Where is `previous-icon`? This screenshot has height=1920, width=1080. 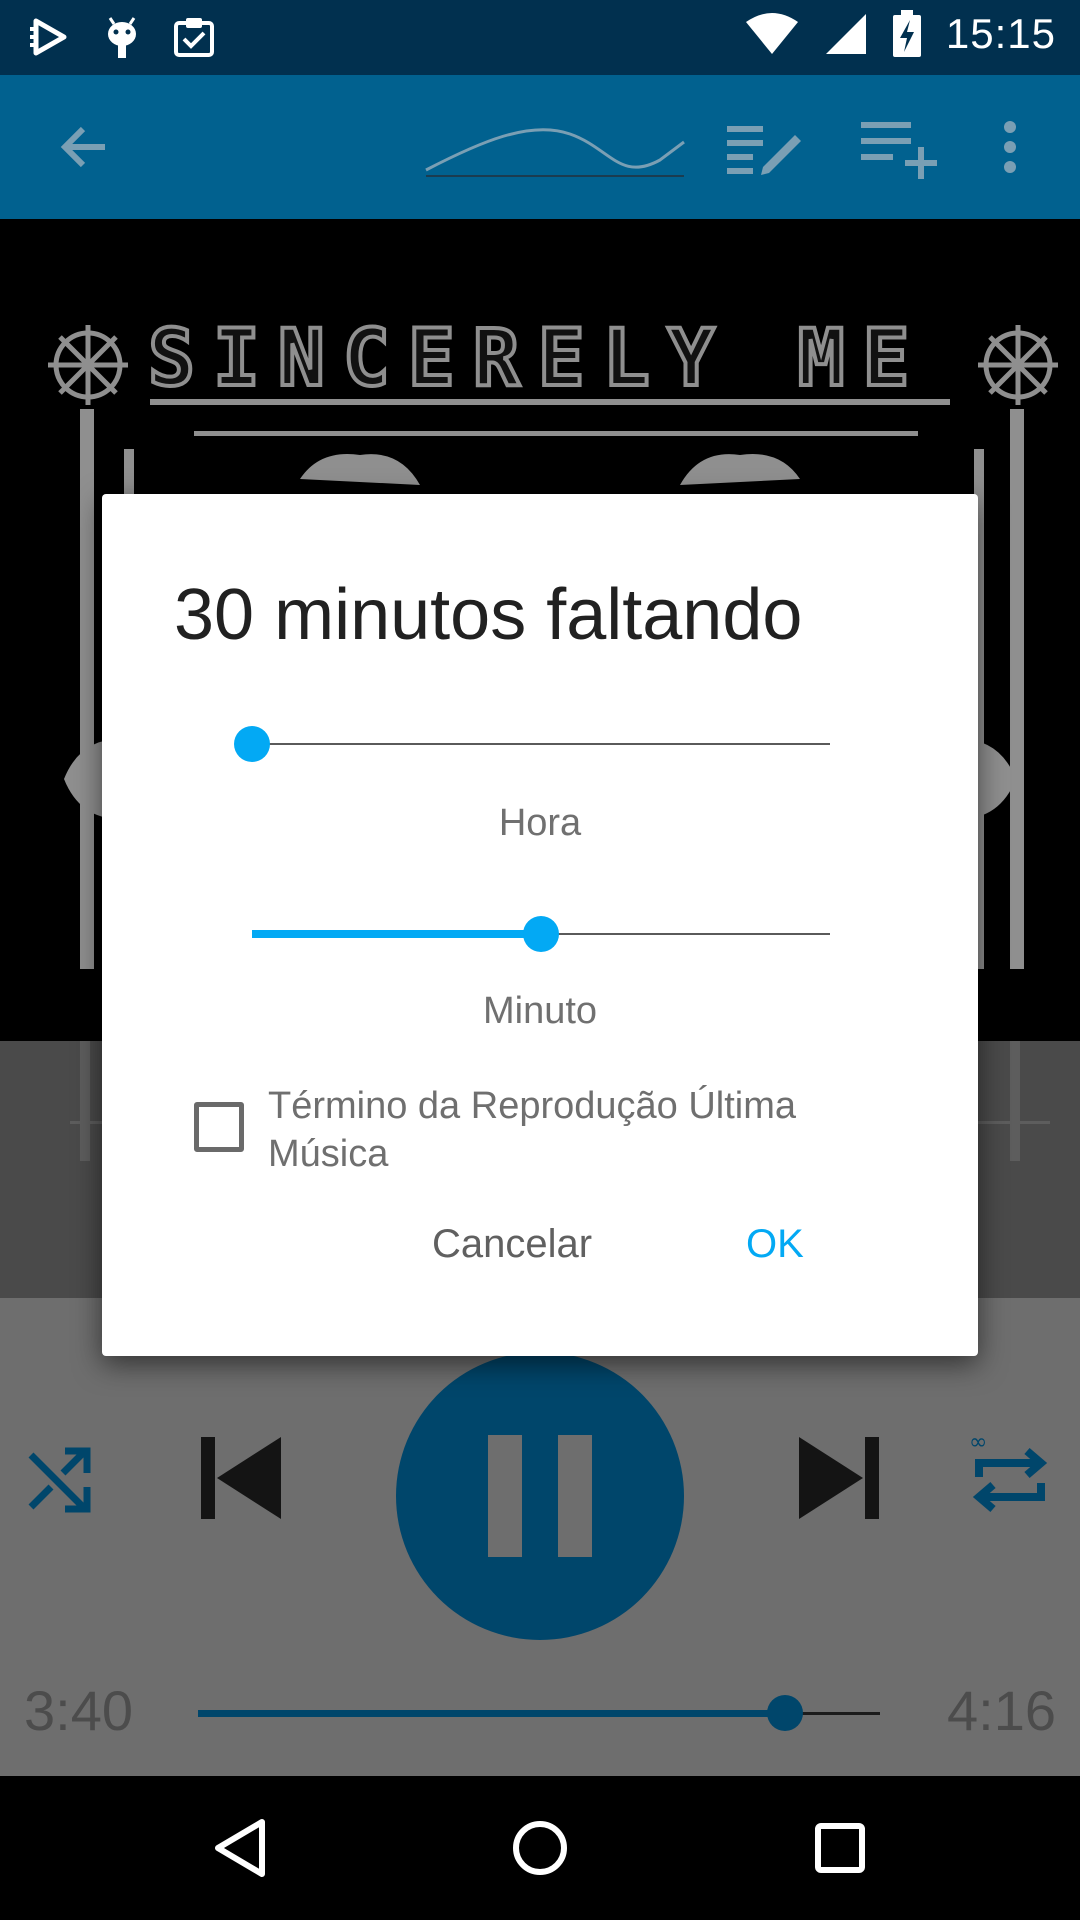
previous-icon is located at coordinates (240, 1478).